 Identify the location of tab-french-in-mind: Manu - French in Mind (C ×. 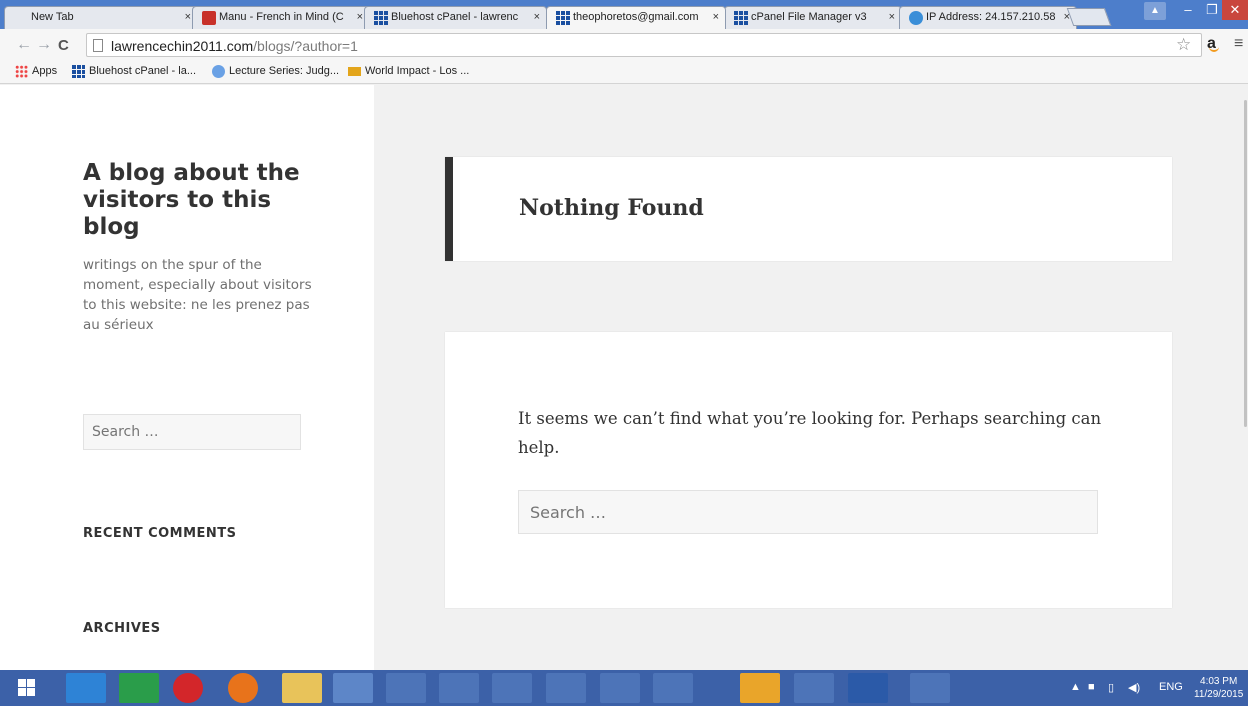
(281, 17).